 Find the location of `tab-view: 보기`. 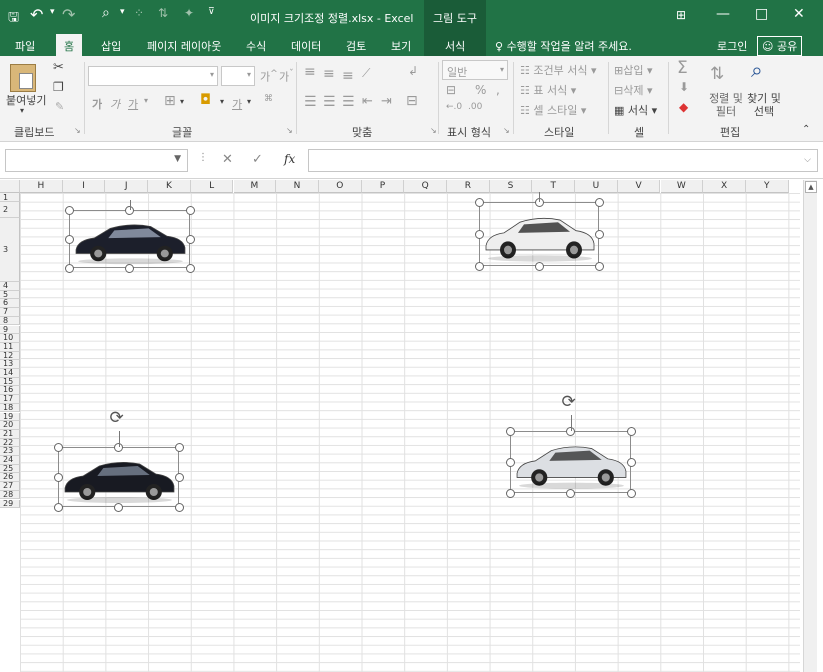

tab-view: 보기 is located at coordinates (401, 46).